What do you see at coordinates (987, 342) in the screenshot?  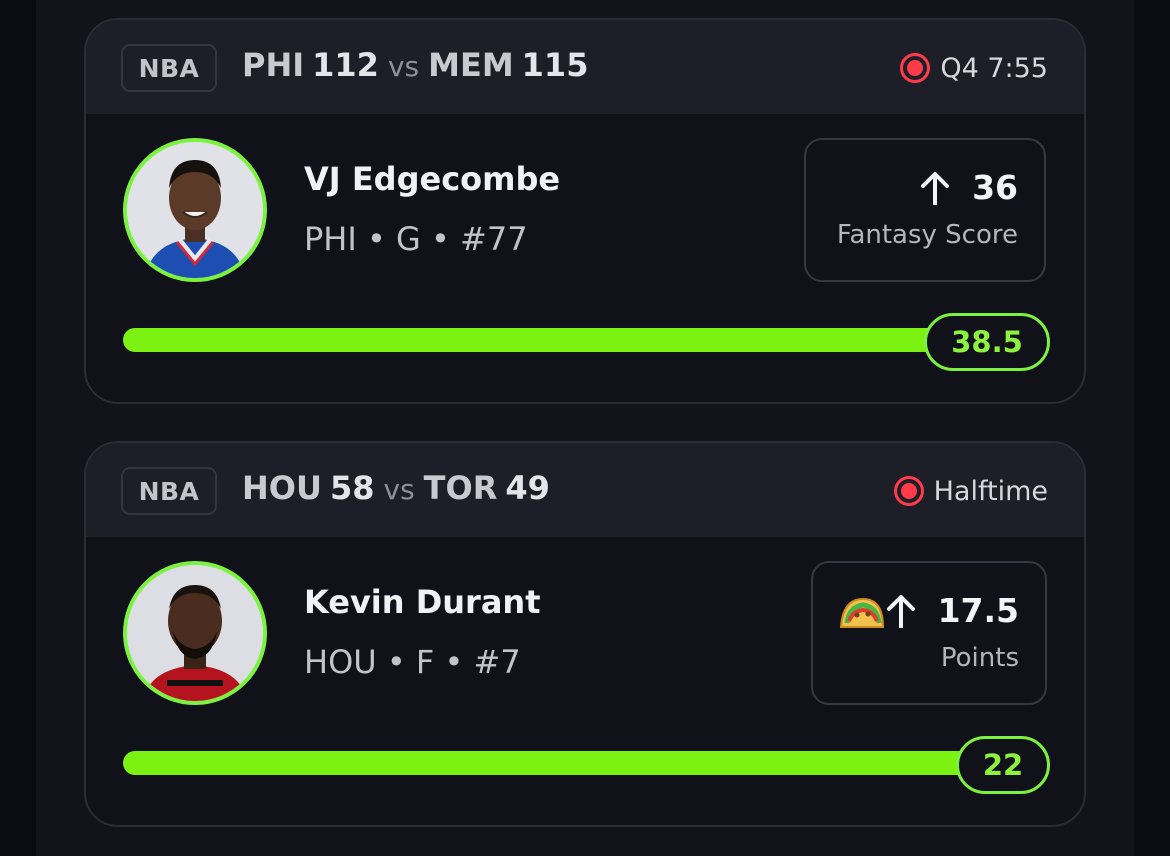 I see `line-value-pill: 38.5` at bounding box center [987, 342].